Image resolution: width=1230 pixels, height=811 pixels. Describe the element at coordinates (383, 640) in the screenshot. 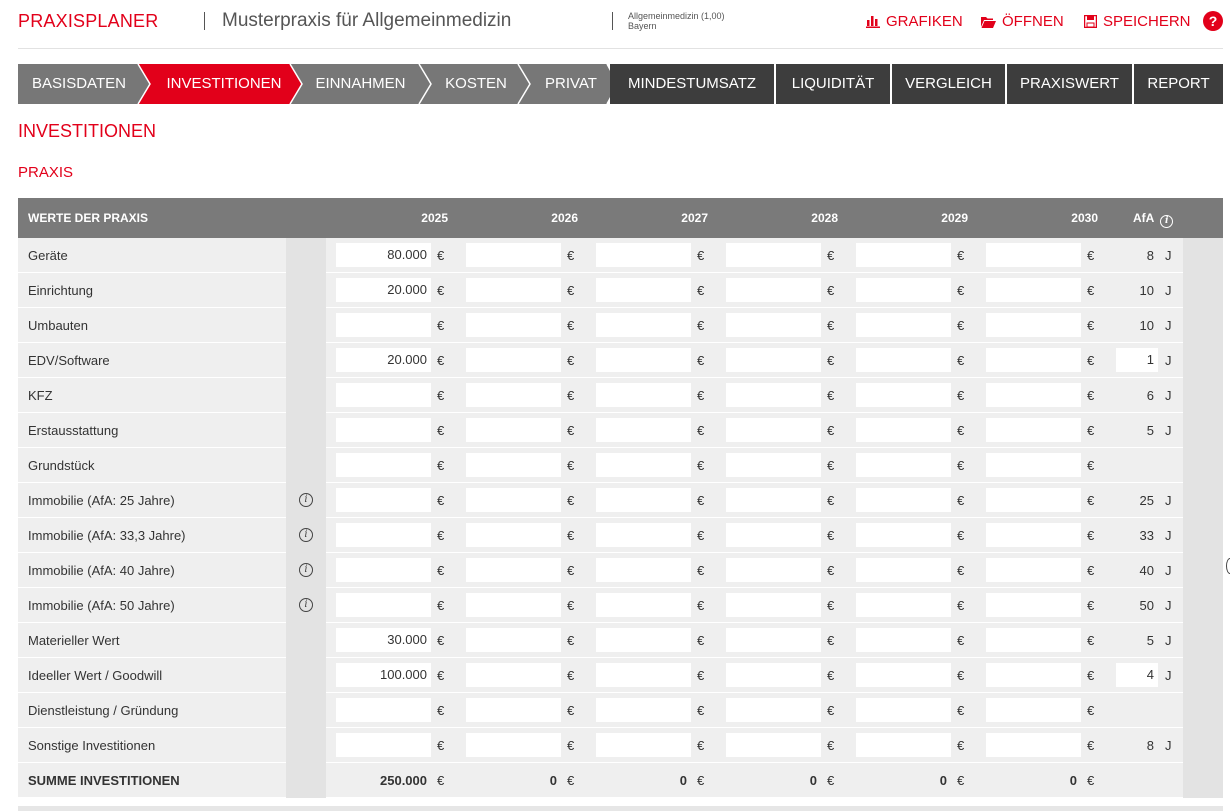

I see `value-input-2025: 30.000` at that location.